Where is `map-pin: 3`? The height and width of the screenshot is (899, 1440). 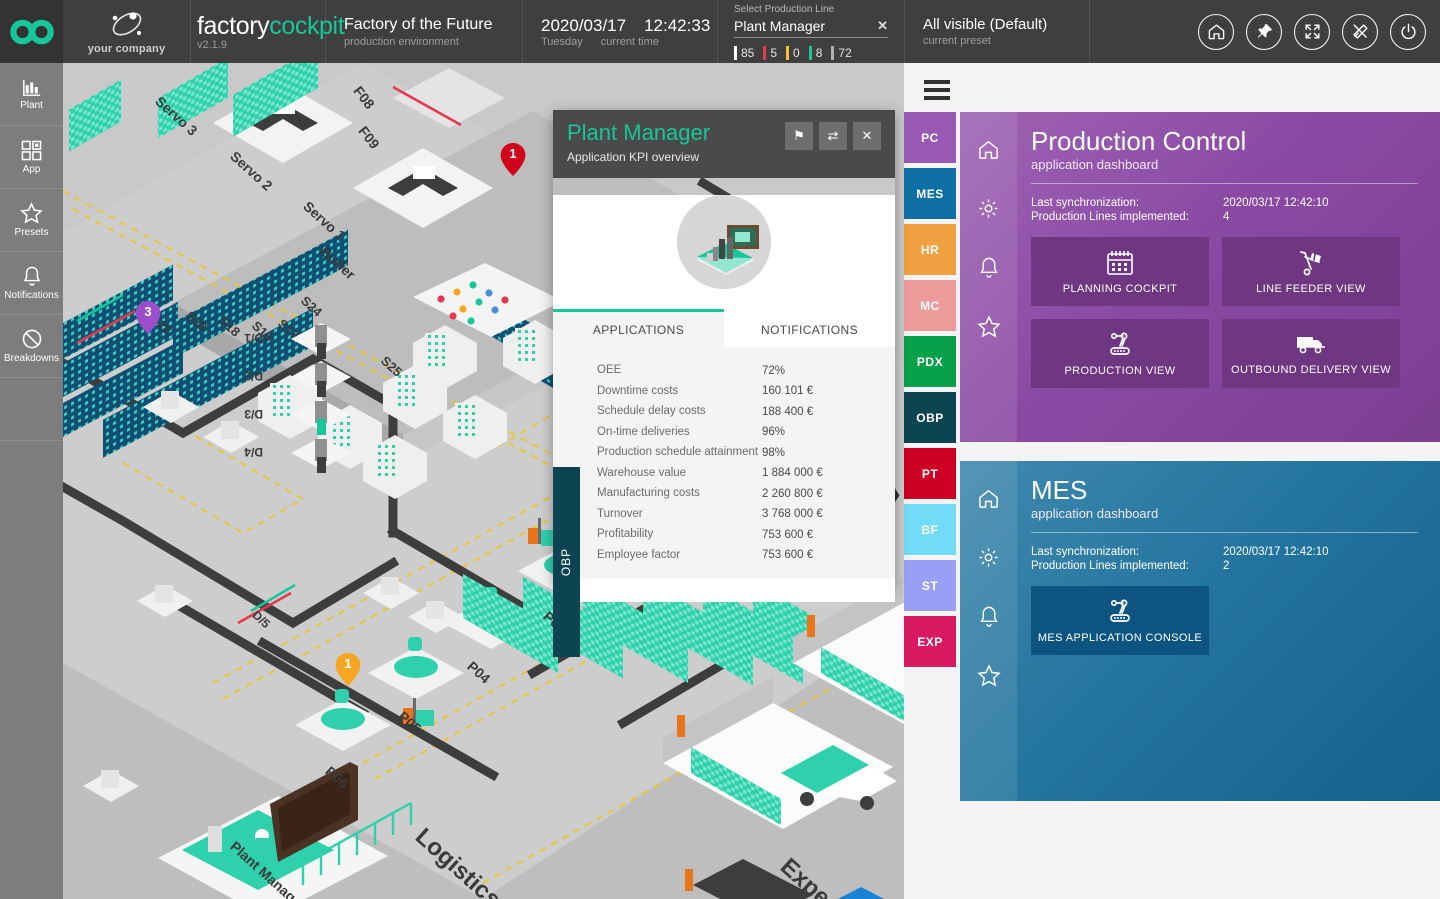 map-pin: 3 is located at coordinates (148, 317).